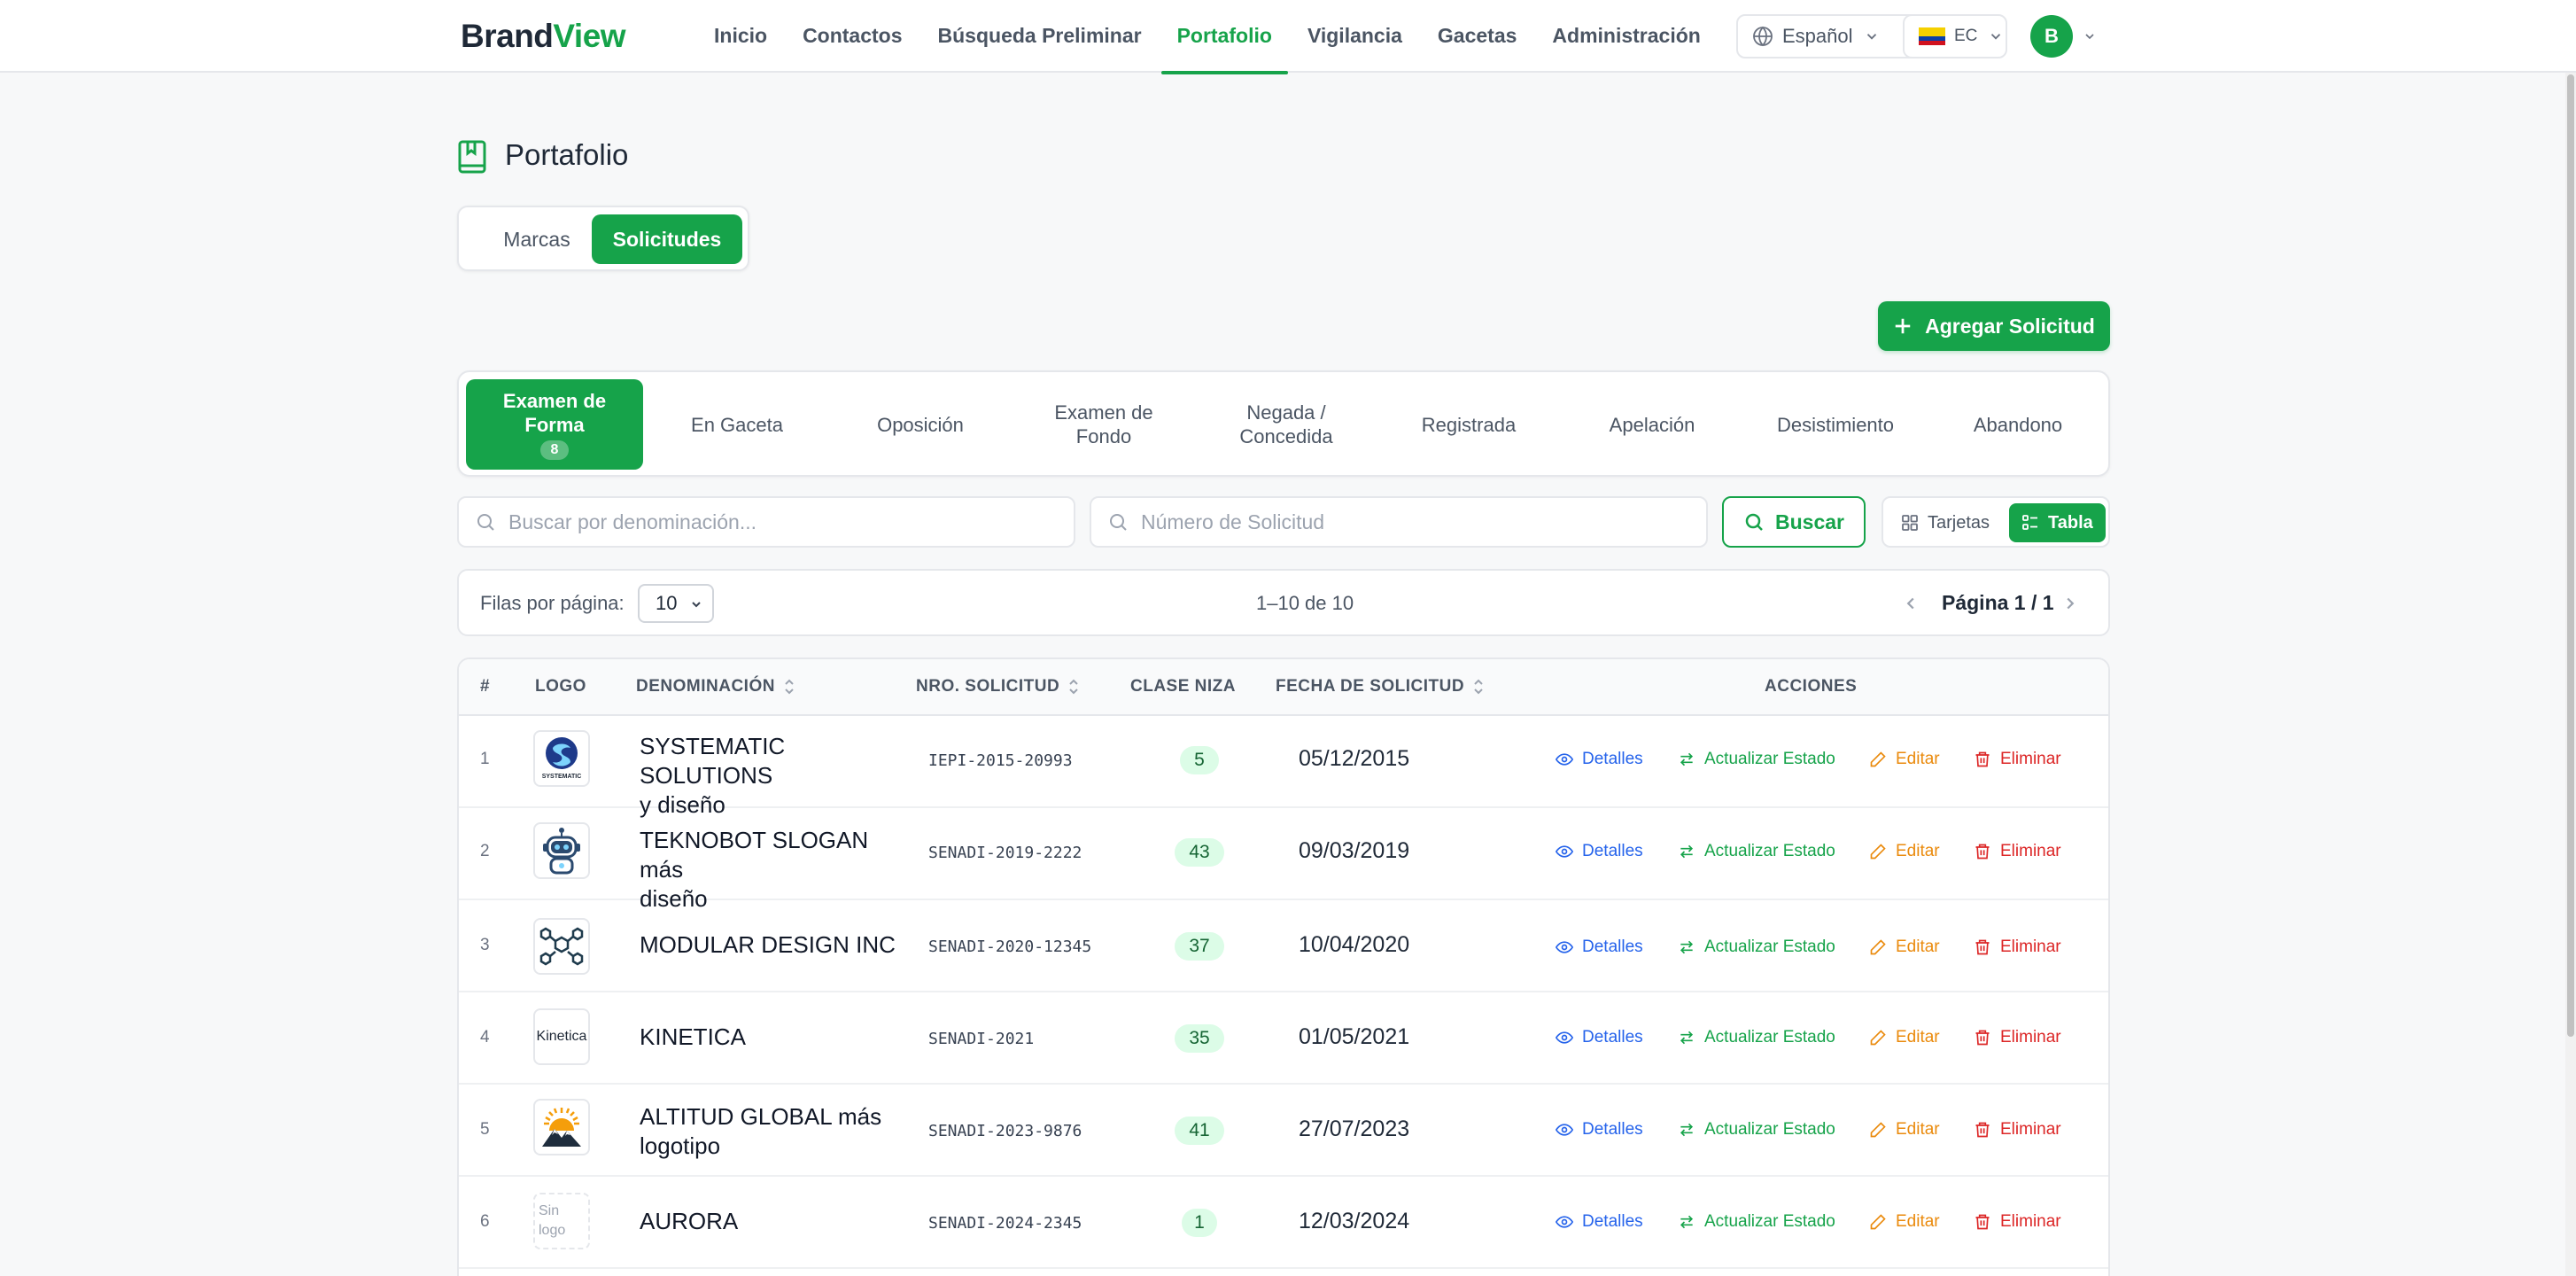 The image size is (2576, 1276). I want to click on details-label: Detalles, so click(1612, 947).